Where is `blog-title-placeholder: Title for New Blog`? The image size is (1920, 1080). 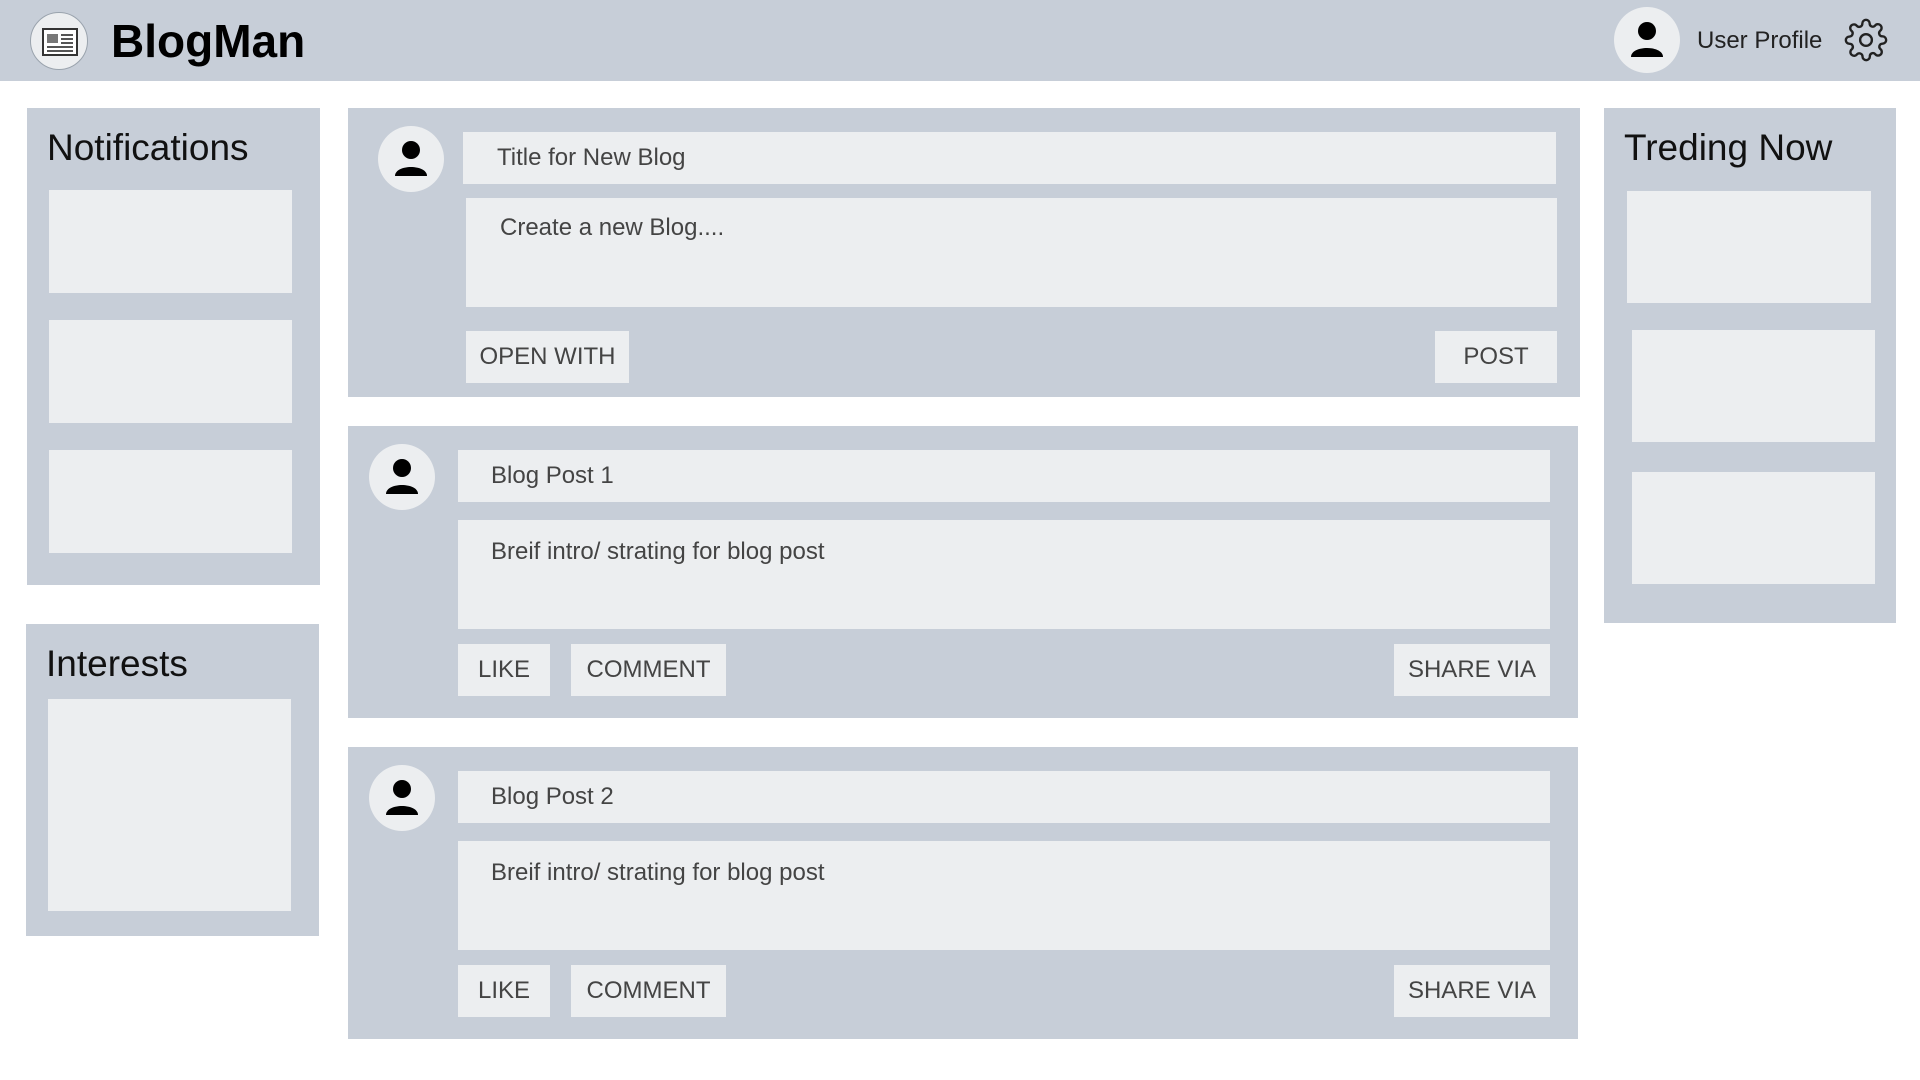
blog-title-placeholder: Title for New Blog is located at coordinates (591, 157).